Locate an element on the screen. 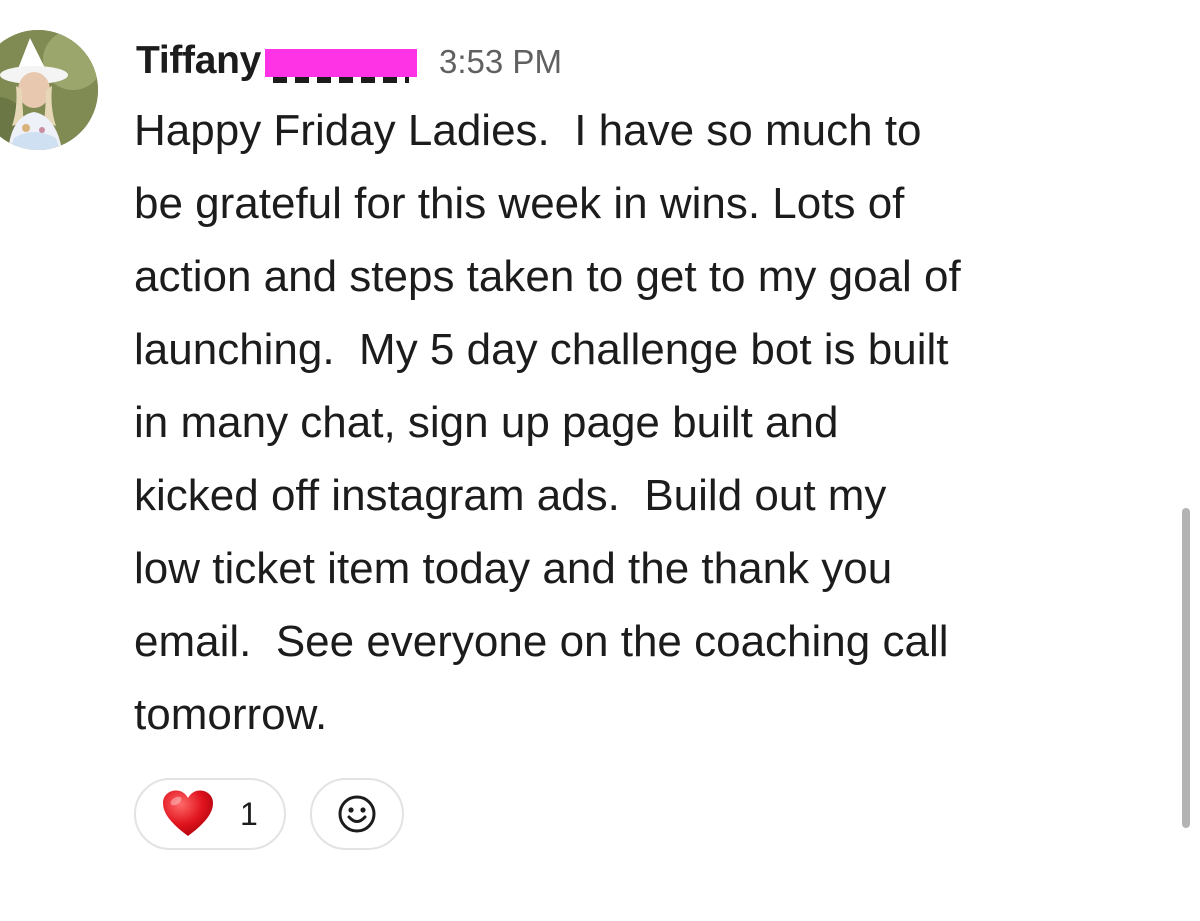 The width and height of the screenshot is (1200, 921). reaction-count: 1 is located at coordinates (249, 813).